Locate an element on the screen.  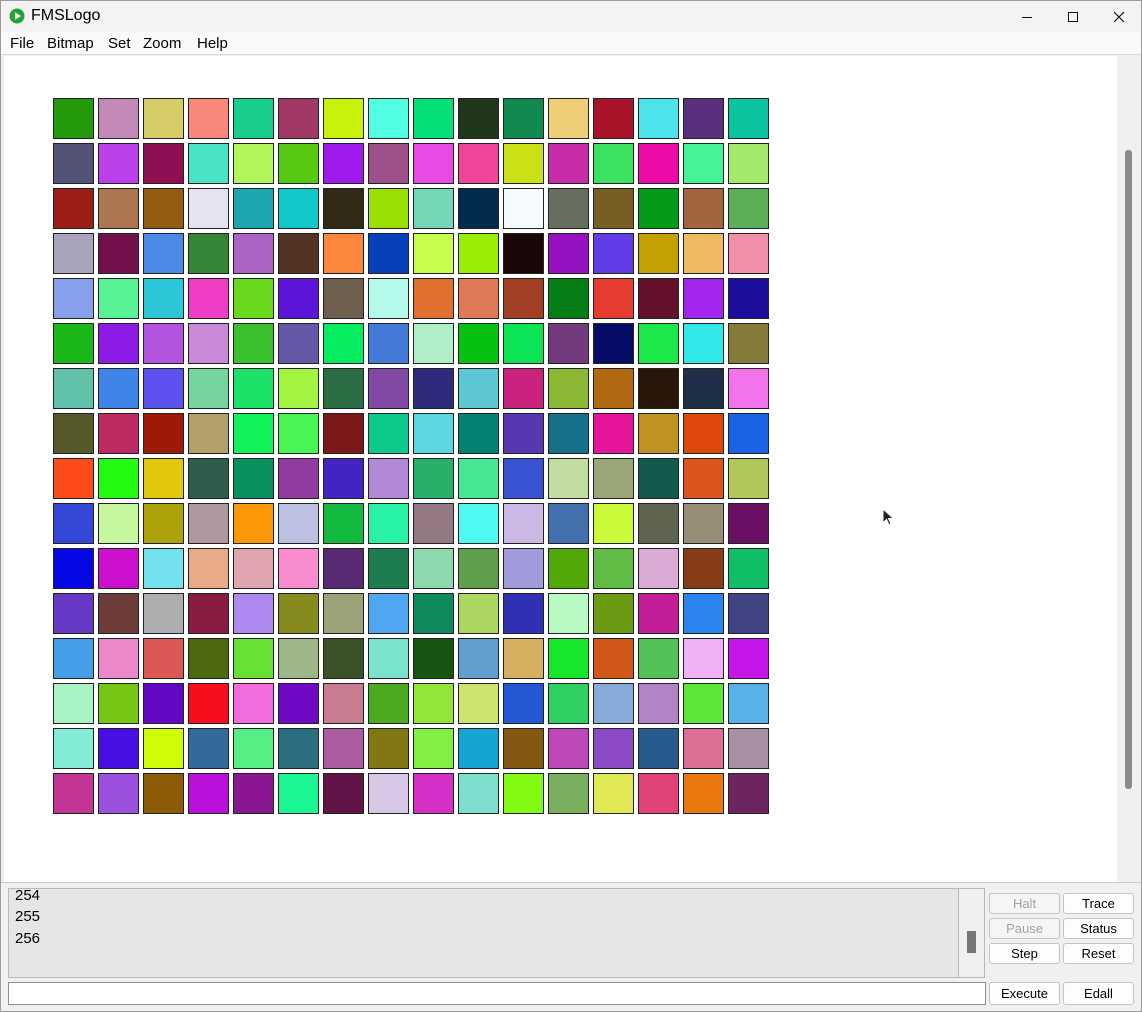
history-scrollbar is located at coordinates (972, 933).